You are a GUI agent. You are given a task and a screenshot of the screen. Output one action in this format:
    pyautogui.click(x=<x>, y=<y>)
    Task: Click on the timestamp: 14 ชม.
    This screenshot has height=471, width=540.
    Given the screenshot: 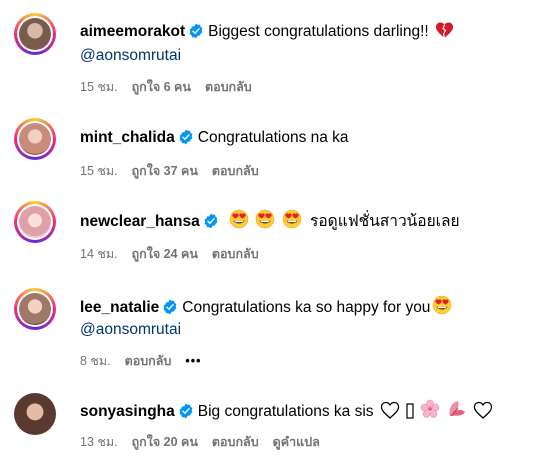 What is the action you would take?
    pyautogui.click(x=99, y=254)
    